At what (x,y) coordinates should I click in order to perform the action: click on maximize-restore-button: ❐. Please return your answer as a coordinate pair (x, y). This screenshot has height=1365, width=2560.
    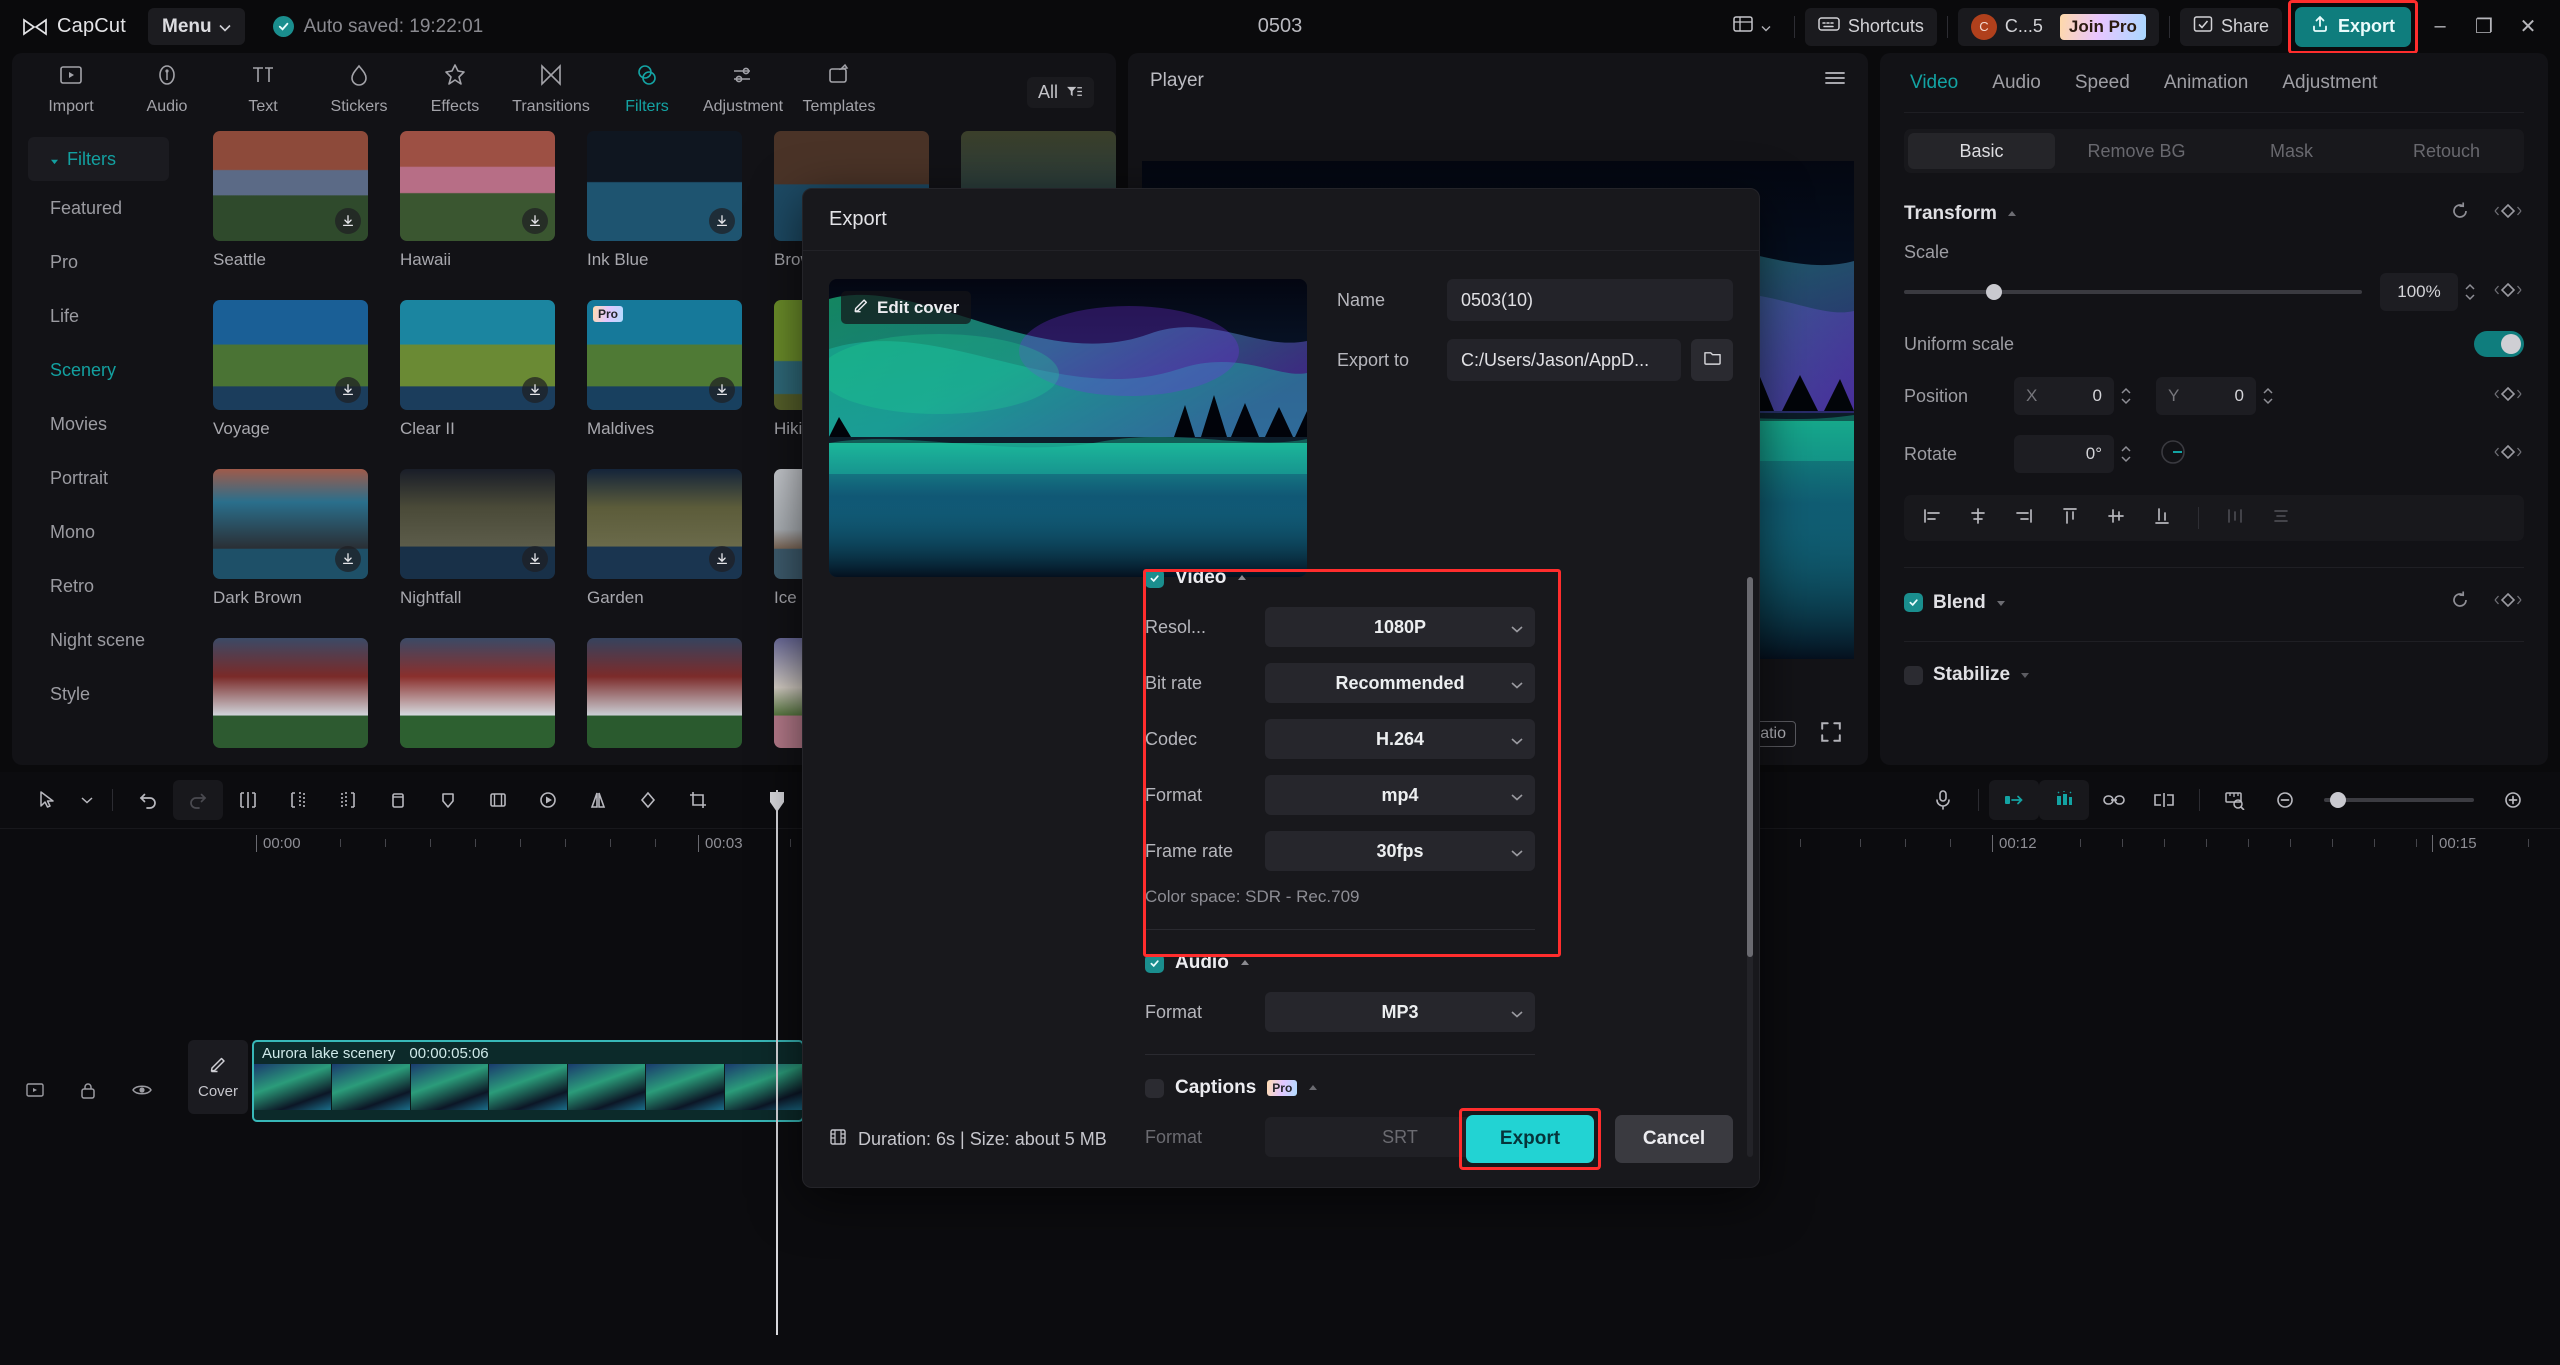
    Looking at the image, I should click on (2484, 27).